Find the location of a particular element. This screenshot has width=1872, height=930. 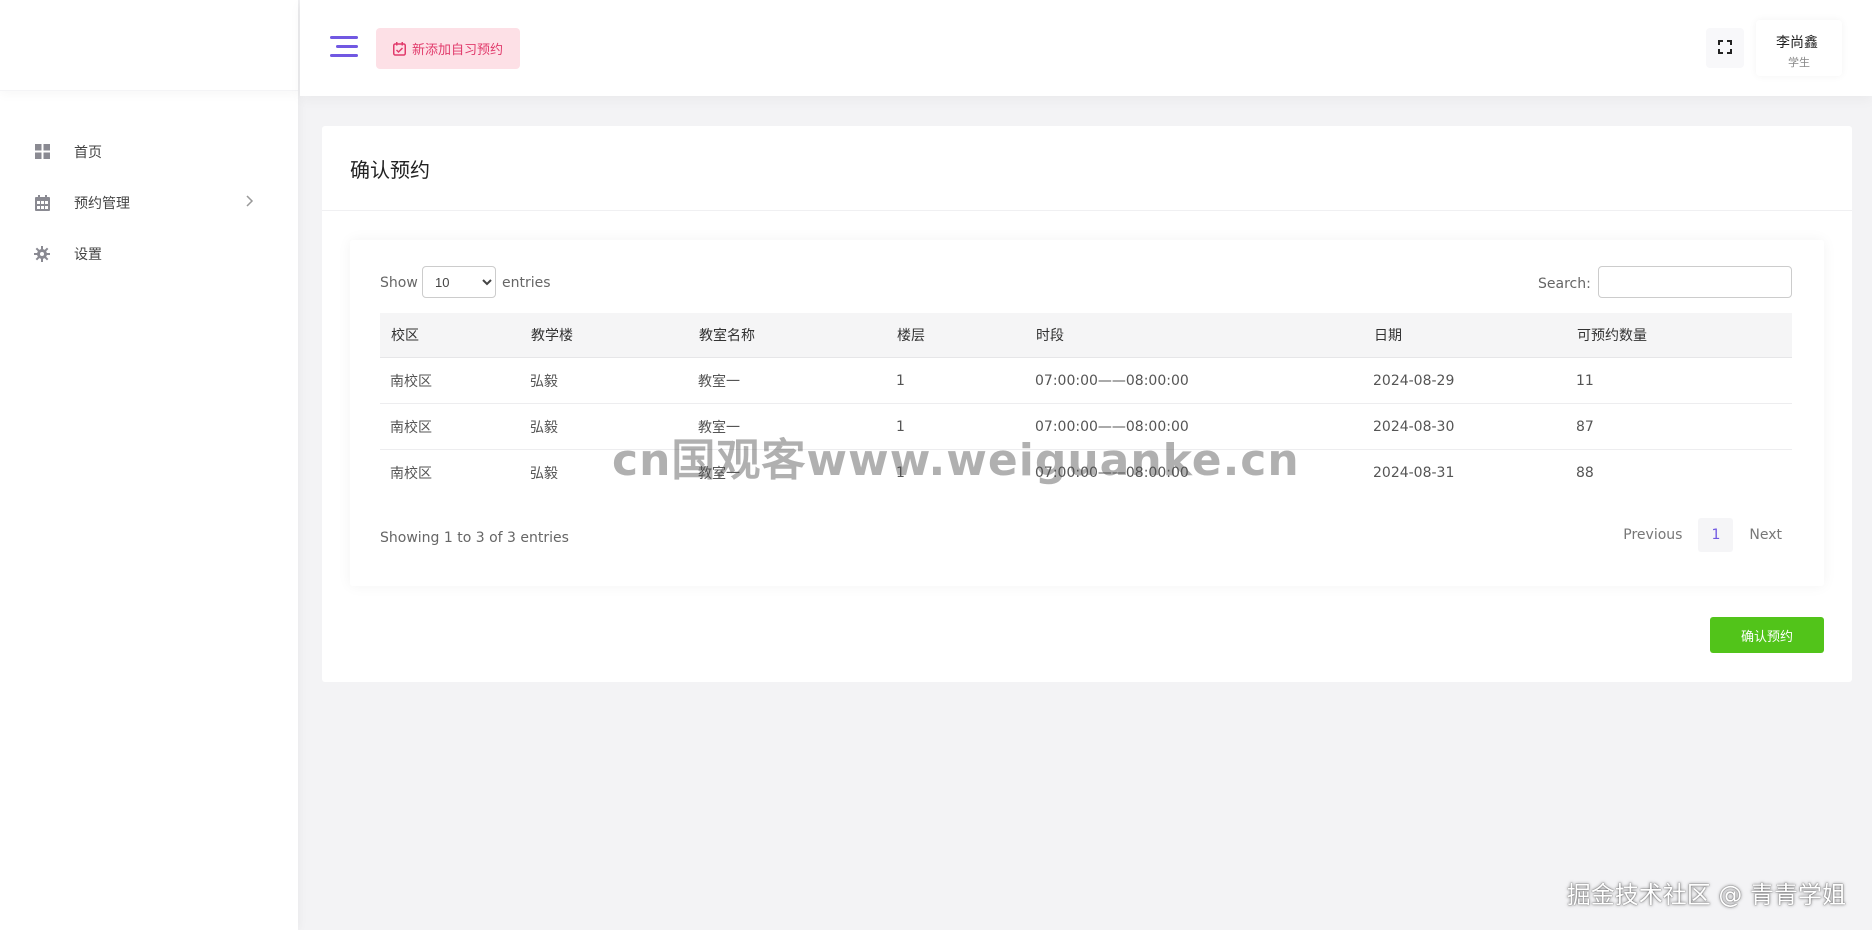

watermark-text: cn国观客www.weiguanke.cn is located at coordinates (956, 460).